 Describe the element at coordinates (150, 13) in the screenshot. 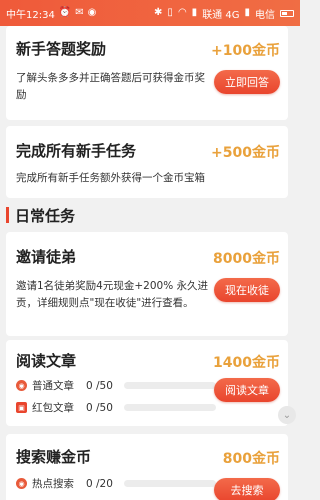

I see `status-bar: 中午12:34 ⏰ ✉ ◉ ✱ ▯ ◠ ▮ 联通 4G ▮ 电信` at that location.